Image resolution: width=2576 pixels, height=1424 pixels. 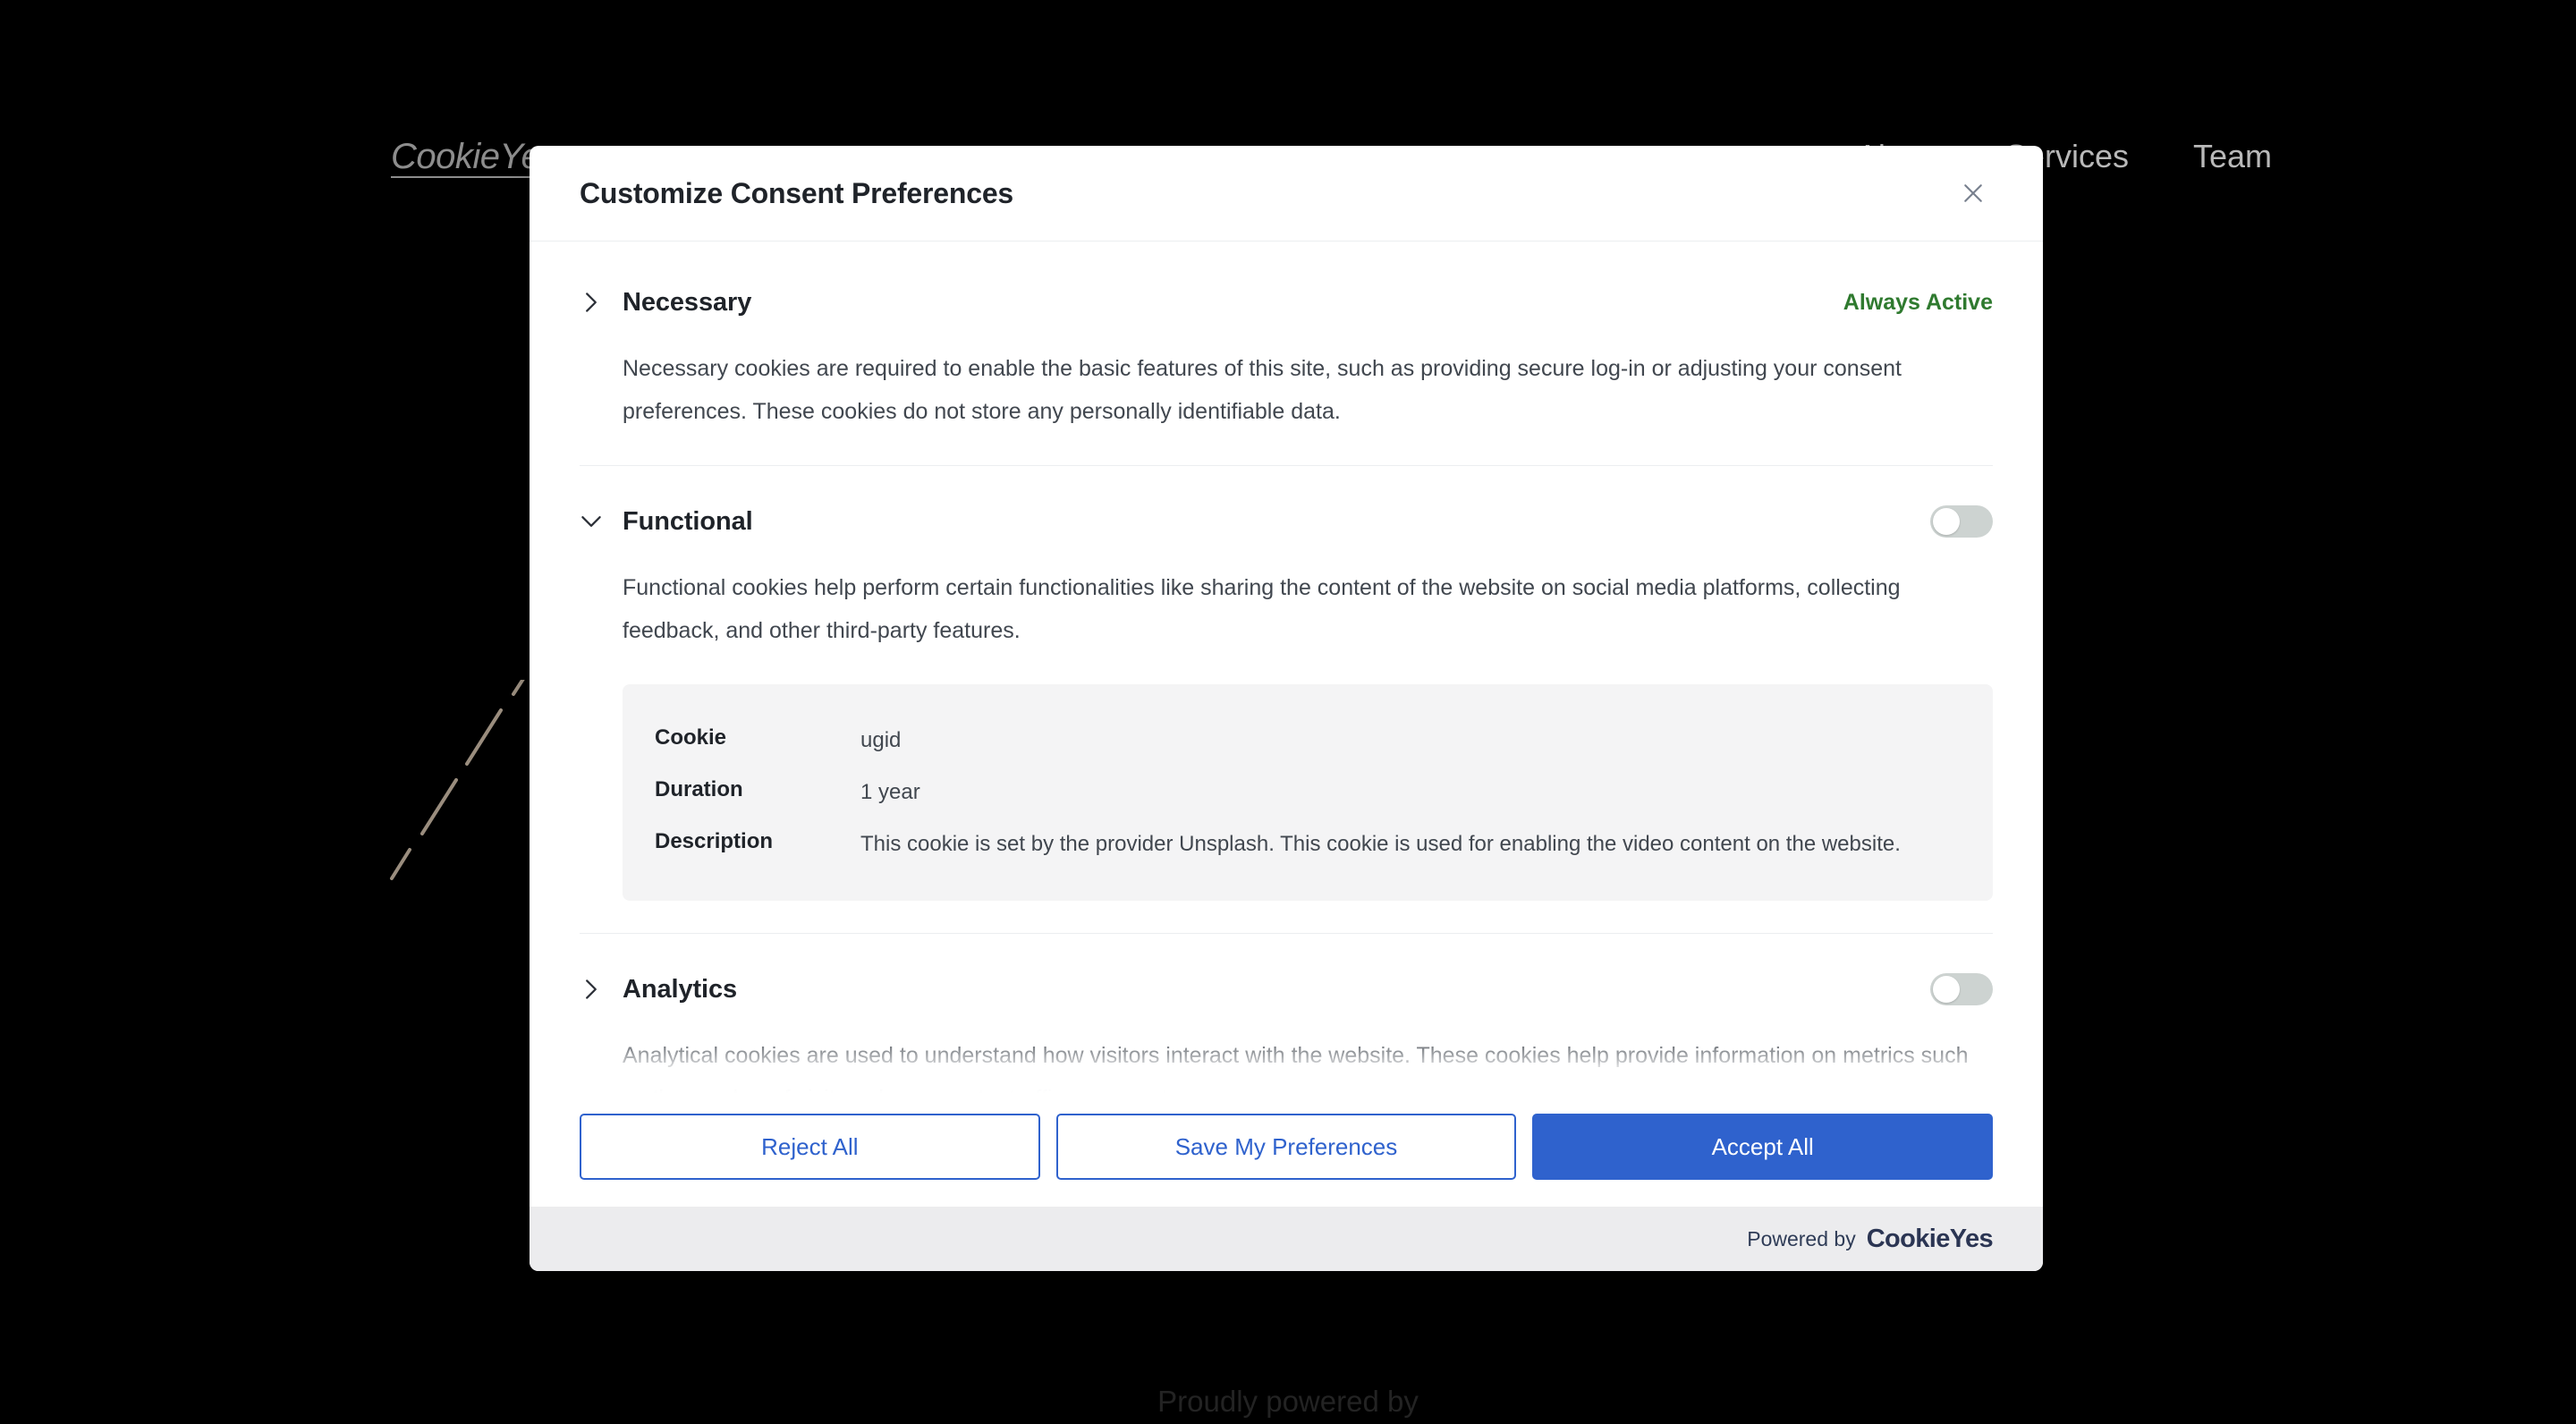 What do you see at coordinates (1801, 1238) in the screenshot?
I see `powered-by-label: Powered by` at bounding box center [1801, 1238].